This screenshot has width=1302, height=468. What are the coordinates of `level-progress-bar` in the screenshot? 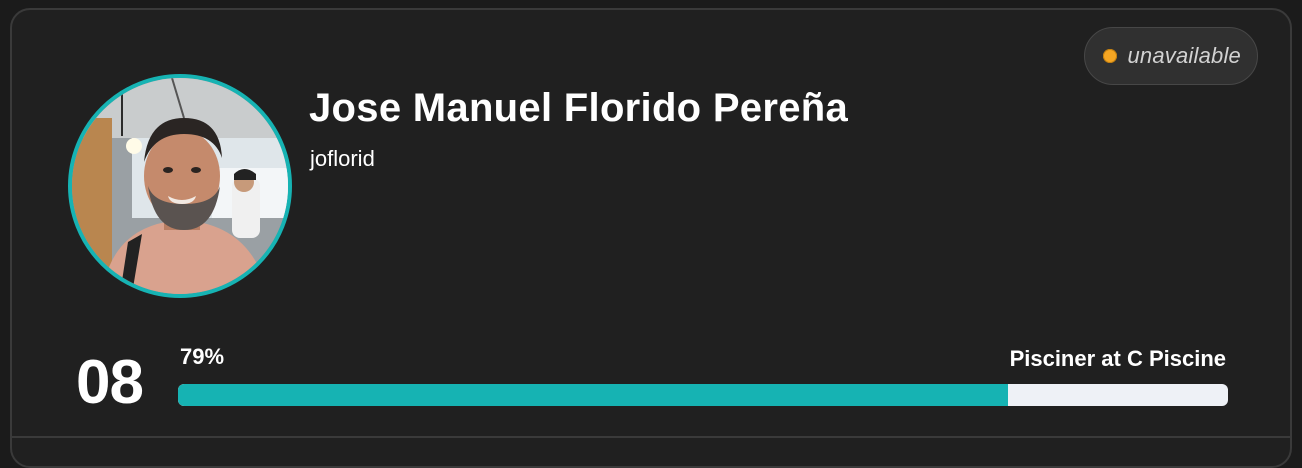 It's located at (703, 395).